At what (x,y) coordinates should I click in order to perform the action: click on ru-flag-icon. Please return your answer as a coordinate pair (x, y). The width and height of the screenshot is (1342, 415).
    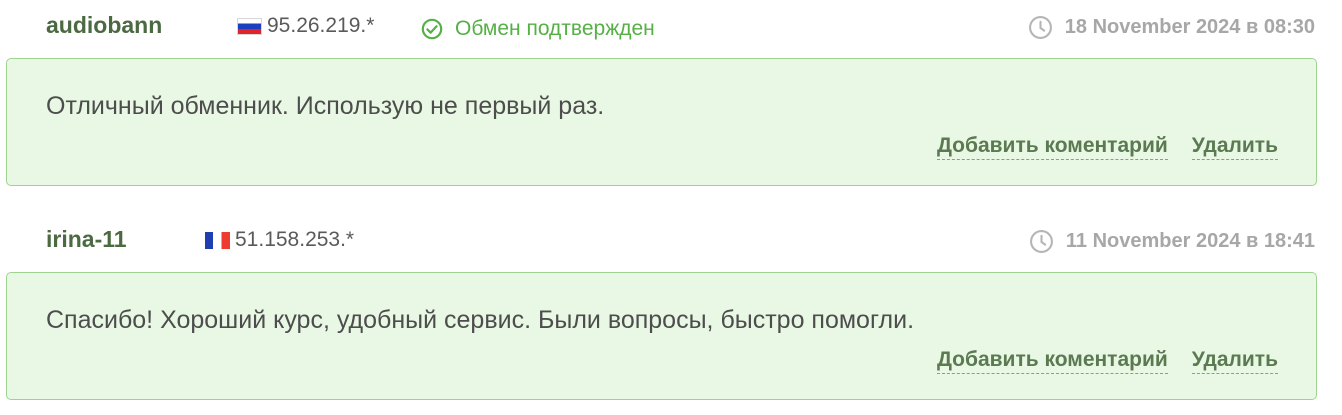
    Looking at the image, I should click on (249, 26).